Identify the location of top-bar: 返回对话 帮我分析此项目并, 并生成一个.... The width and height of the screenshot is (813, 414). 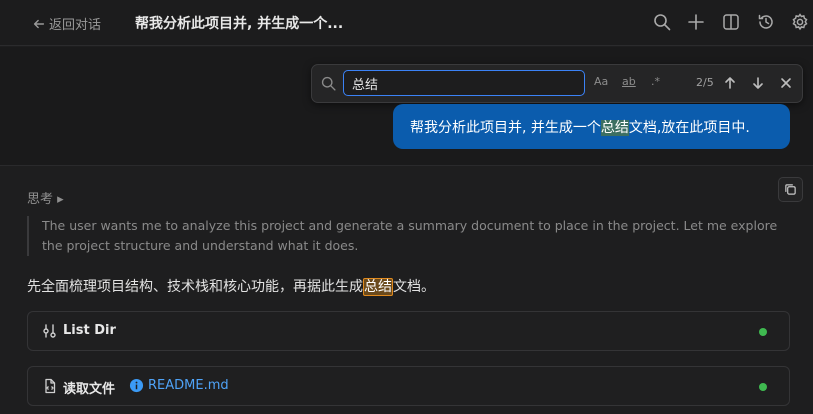
(406, 23).